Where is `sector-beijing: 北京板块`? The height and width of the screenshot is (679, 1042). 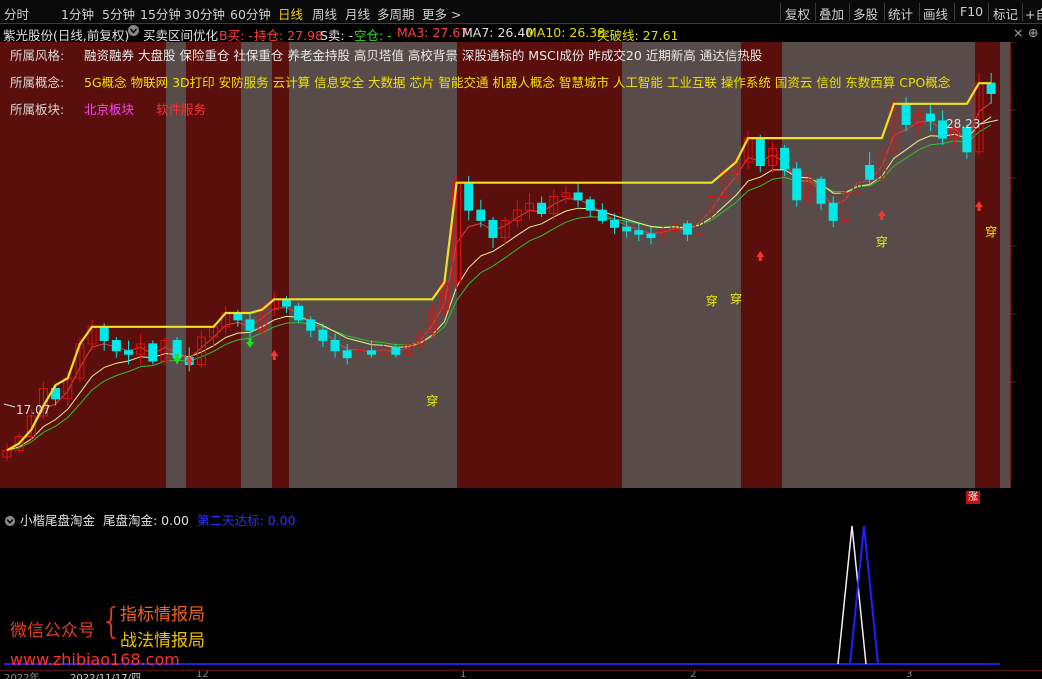 sector-beijing: 北京板块 is located at coordinates (109, 108).